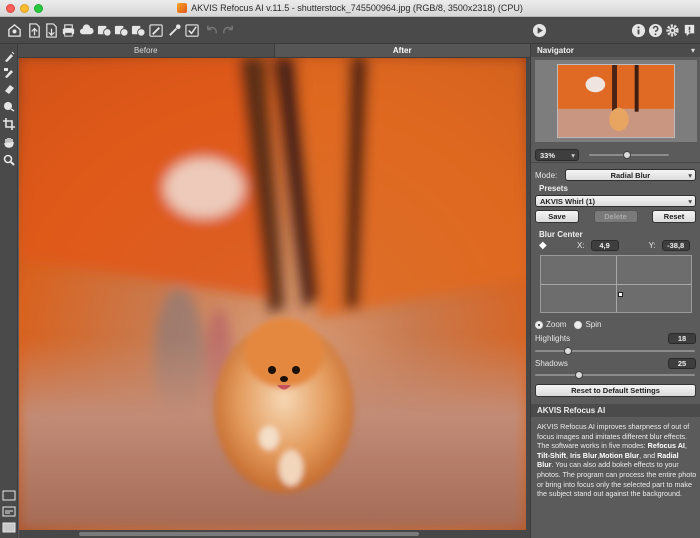 The image size is (700, 538). Describe the element at coordinates (666, 446) in the screenshot. I see `mode-name-refocus: Refocus AI` at that location.